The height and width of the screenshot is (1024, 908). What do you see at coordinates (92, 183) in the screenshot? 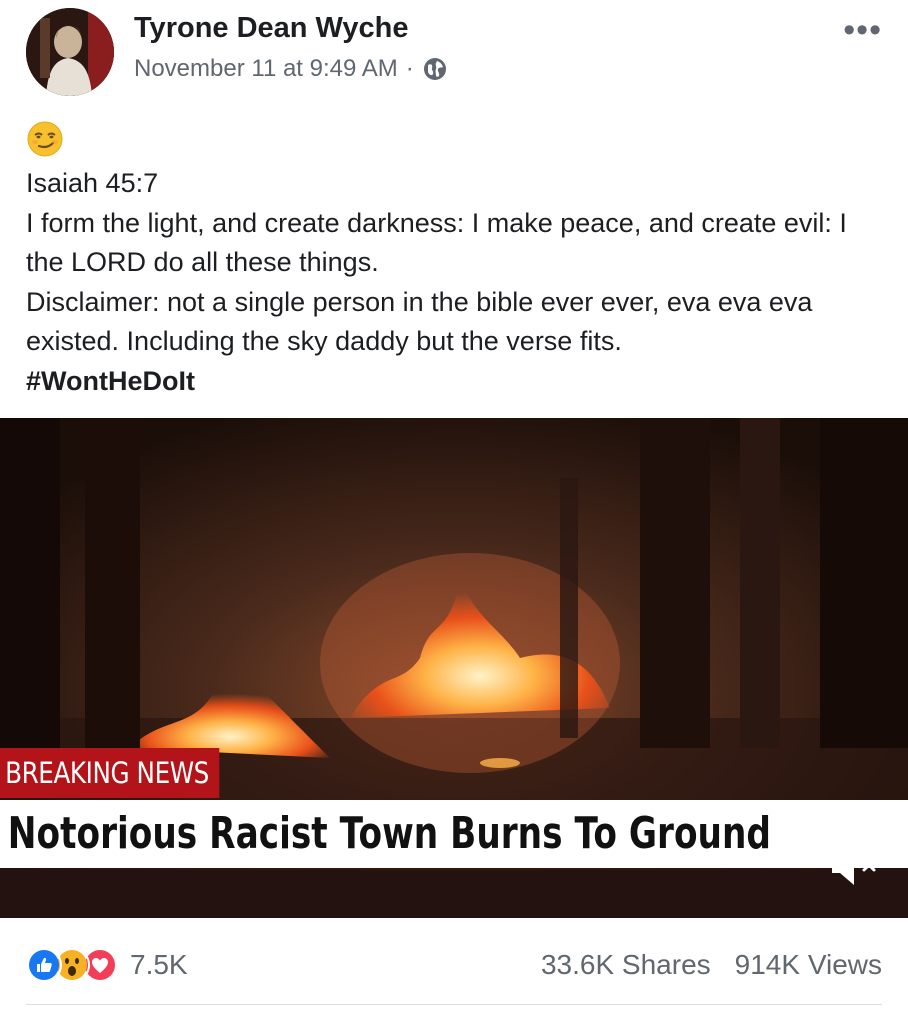
I see `post-line-reference: Isaiah 45:7` at bounding box center [92, 183].